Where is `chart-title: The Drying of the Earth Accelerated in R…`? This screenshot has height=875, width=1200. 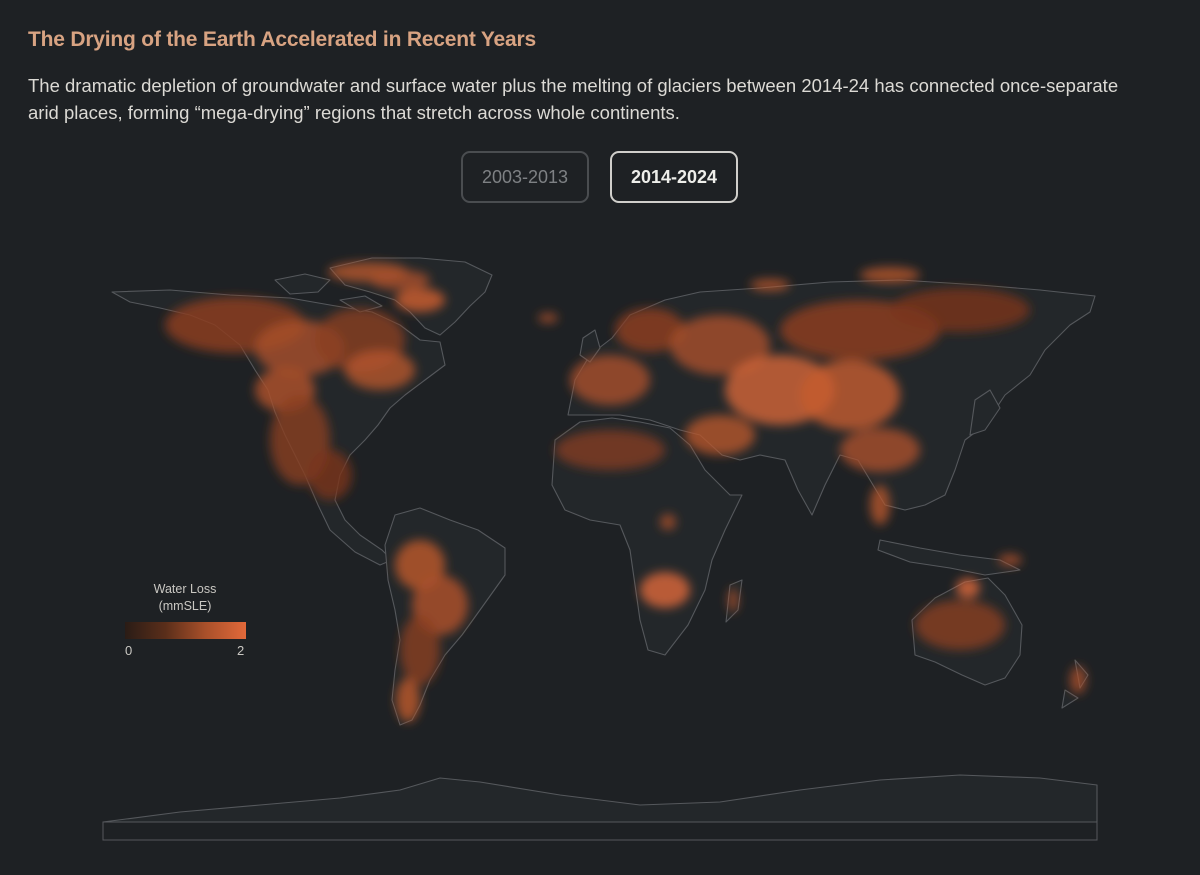
chart-title: The Drying of the Earth Accelerated in R… is located at coordinates (282, 39).